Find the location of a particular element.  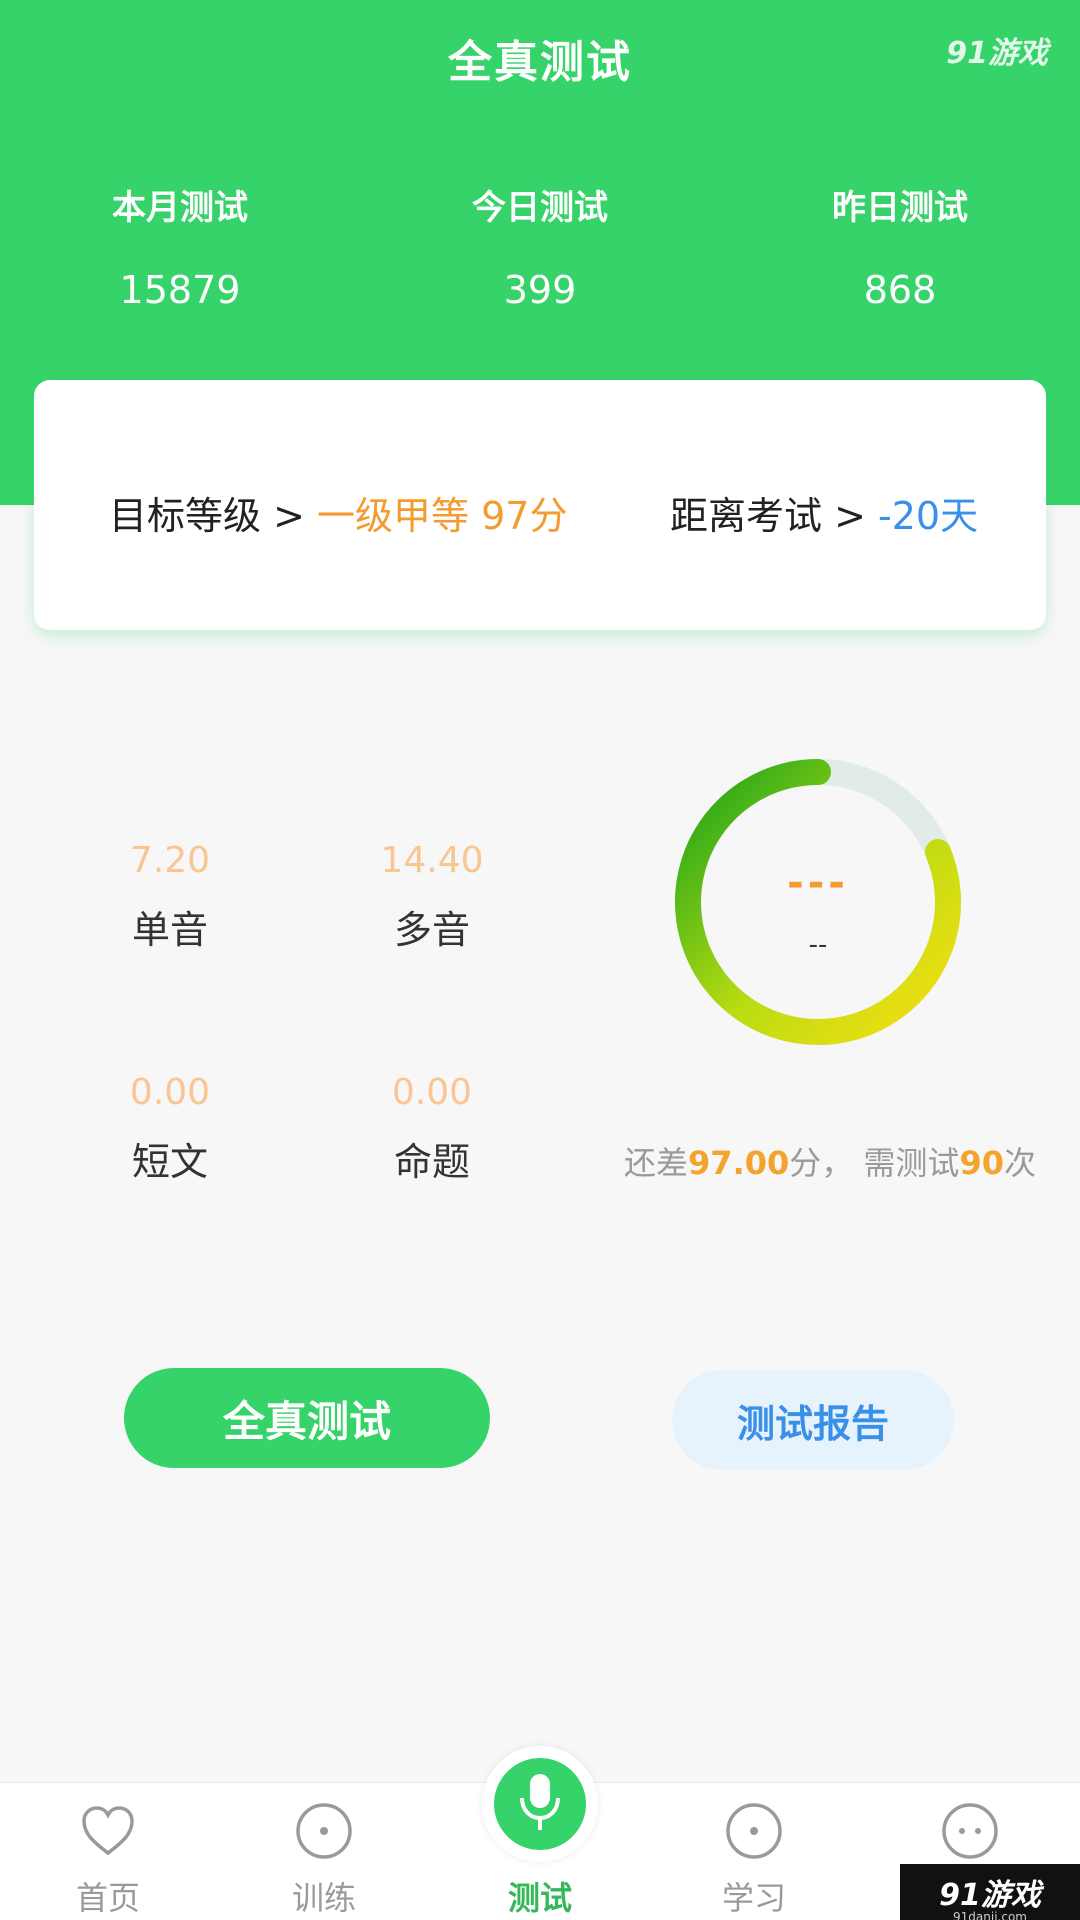

goal-card: 目标等级 > 一级甲等 97分 距离考试 > -20天 is located at coordinates (540, 505).